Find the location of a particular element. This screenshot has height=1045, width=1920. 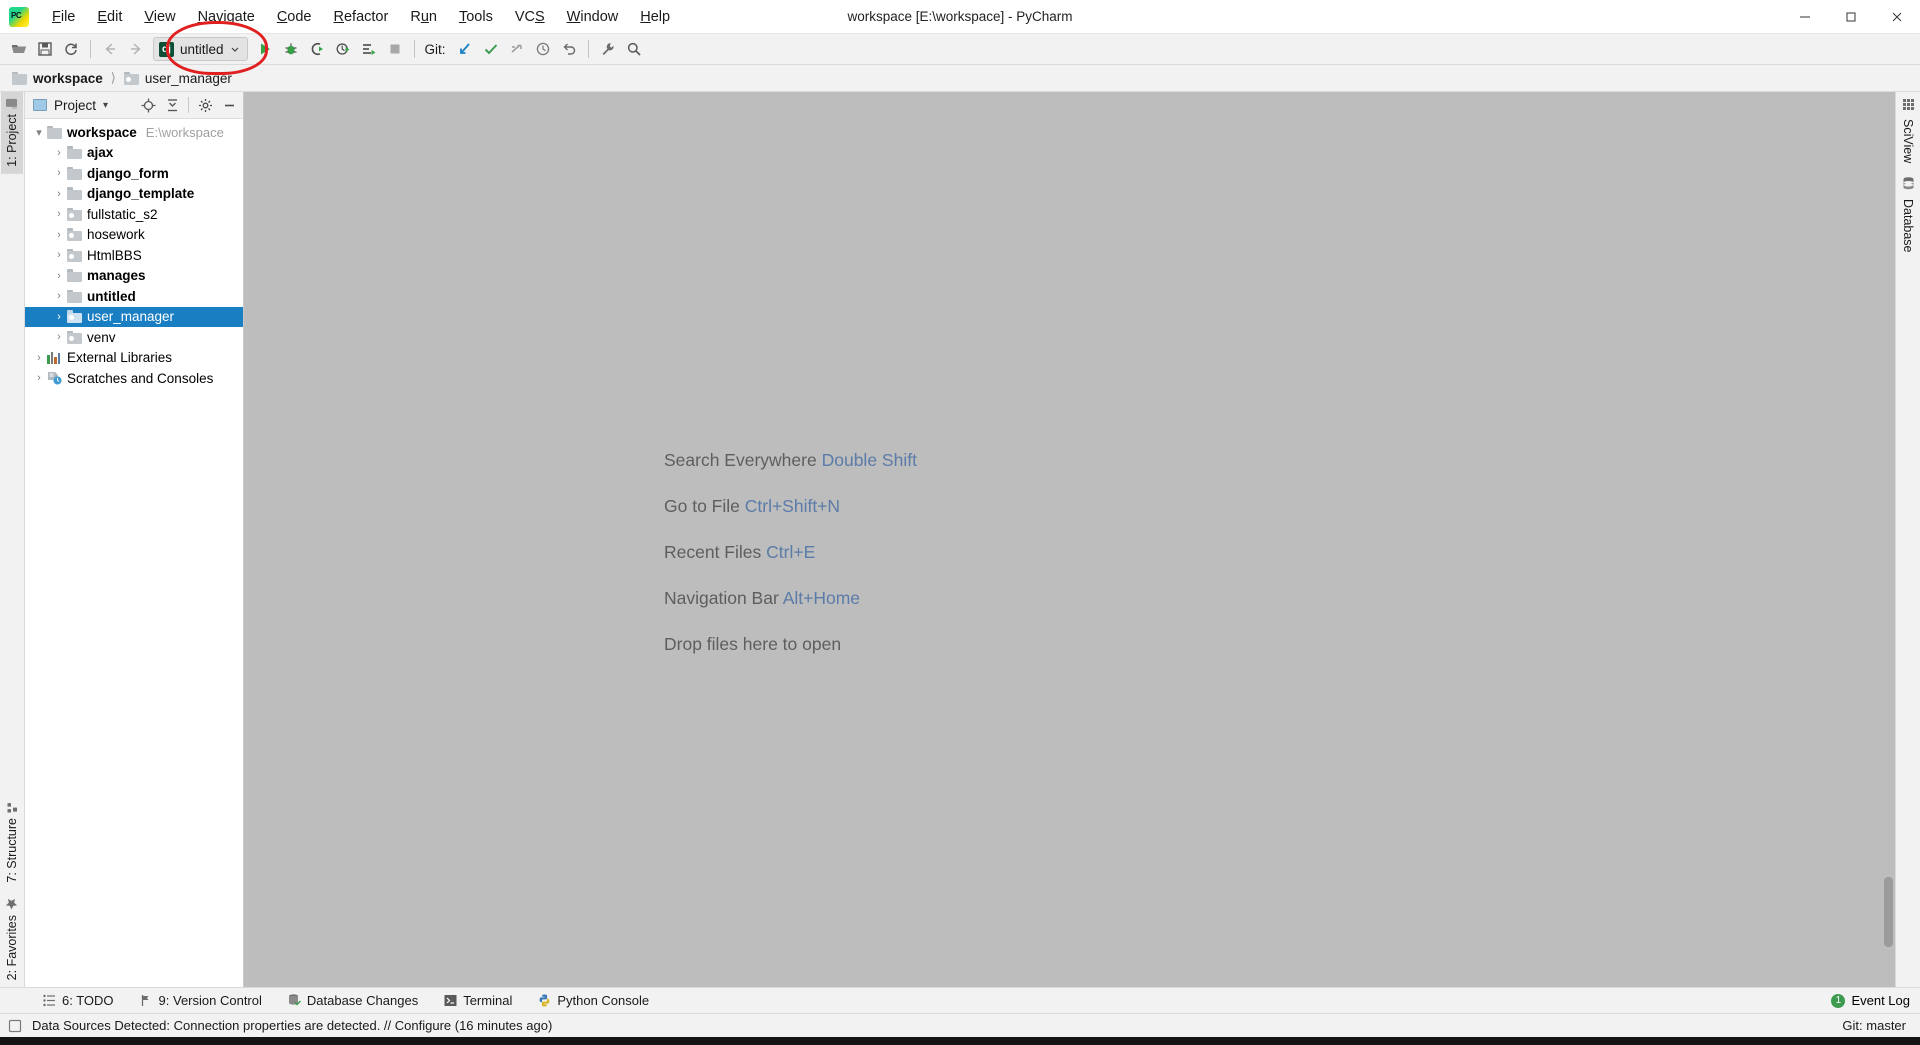

history-icon is located at coordinates (543, 49).